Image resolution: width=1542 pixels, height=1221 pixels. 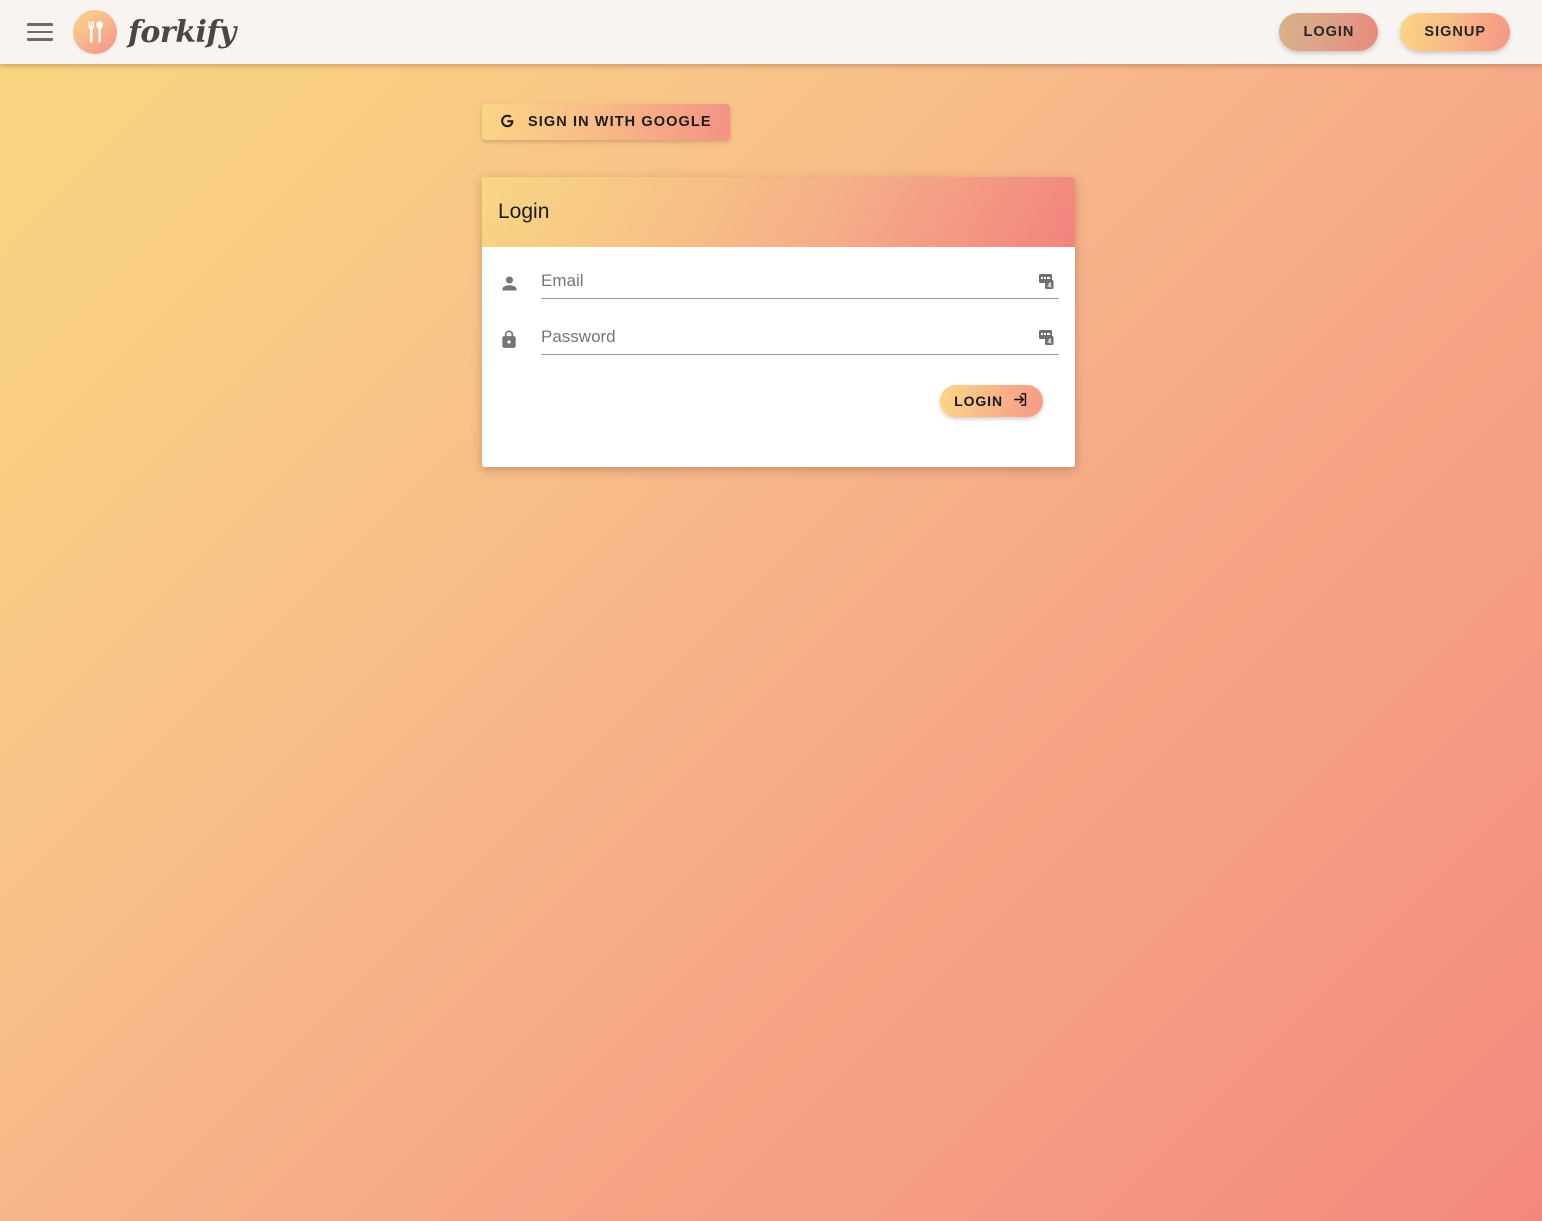 I want to click on google-g-icon, so click(x=507, y=122).